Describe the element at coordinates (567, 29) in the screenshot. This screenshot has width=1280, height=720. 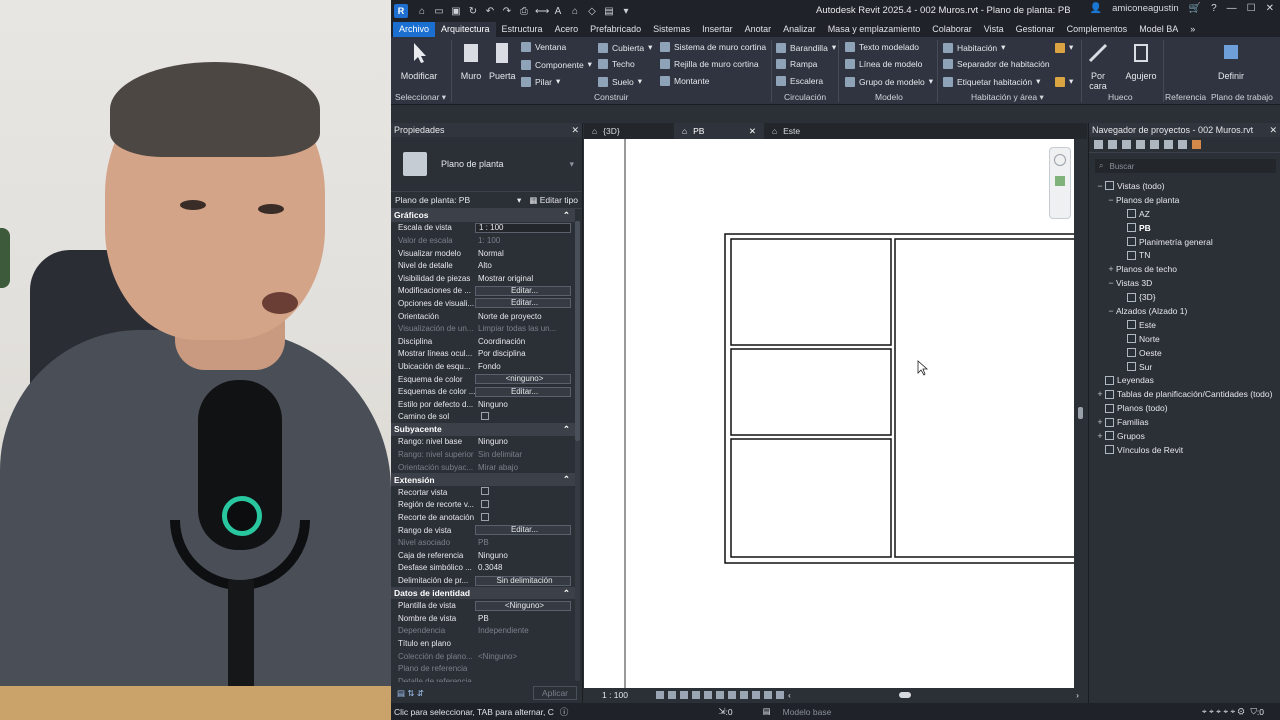
I see `tab-acero: Acero` at that location.